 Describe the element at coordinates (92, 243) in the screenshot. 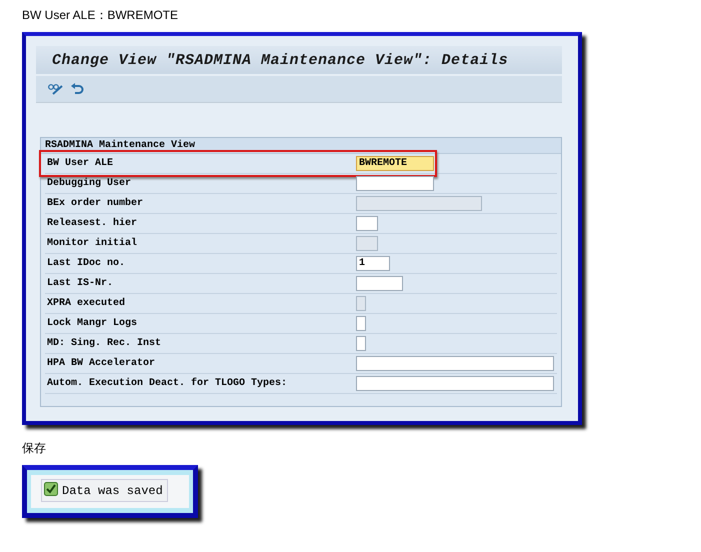

I see `field-label: Monitor initial` at that location.